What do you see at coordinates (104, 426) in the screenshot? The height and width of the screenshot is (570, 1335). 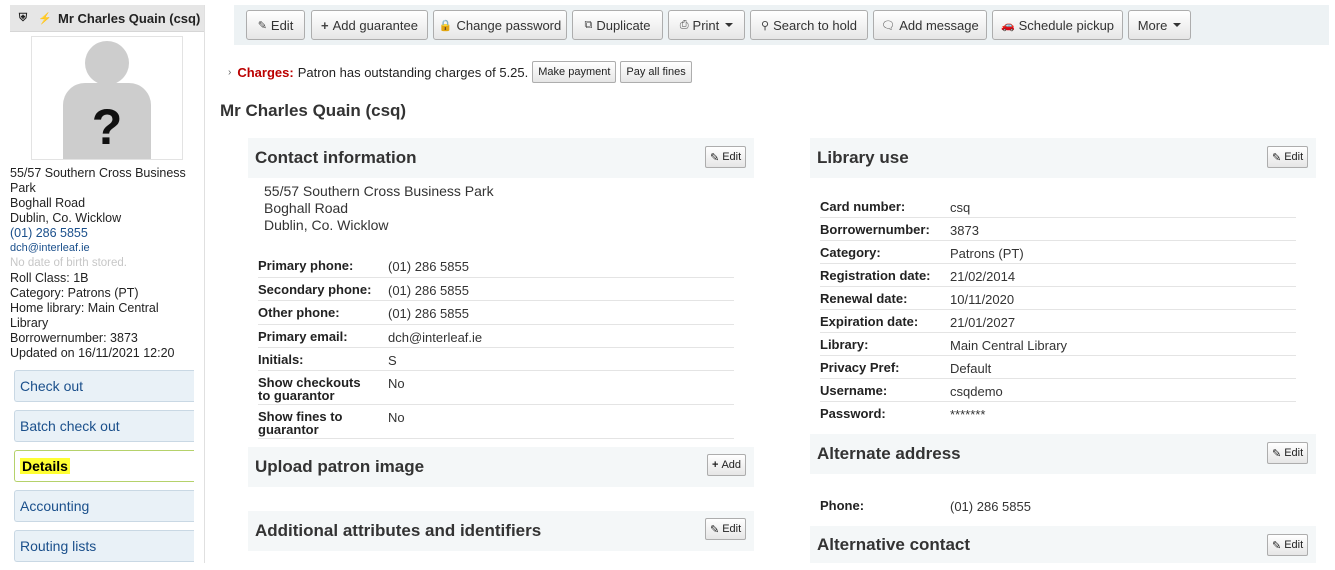 I see `nav-batch-check-out: Batch check out` at bounding box center [104, 426].